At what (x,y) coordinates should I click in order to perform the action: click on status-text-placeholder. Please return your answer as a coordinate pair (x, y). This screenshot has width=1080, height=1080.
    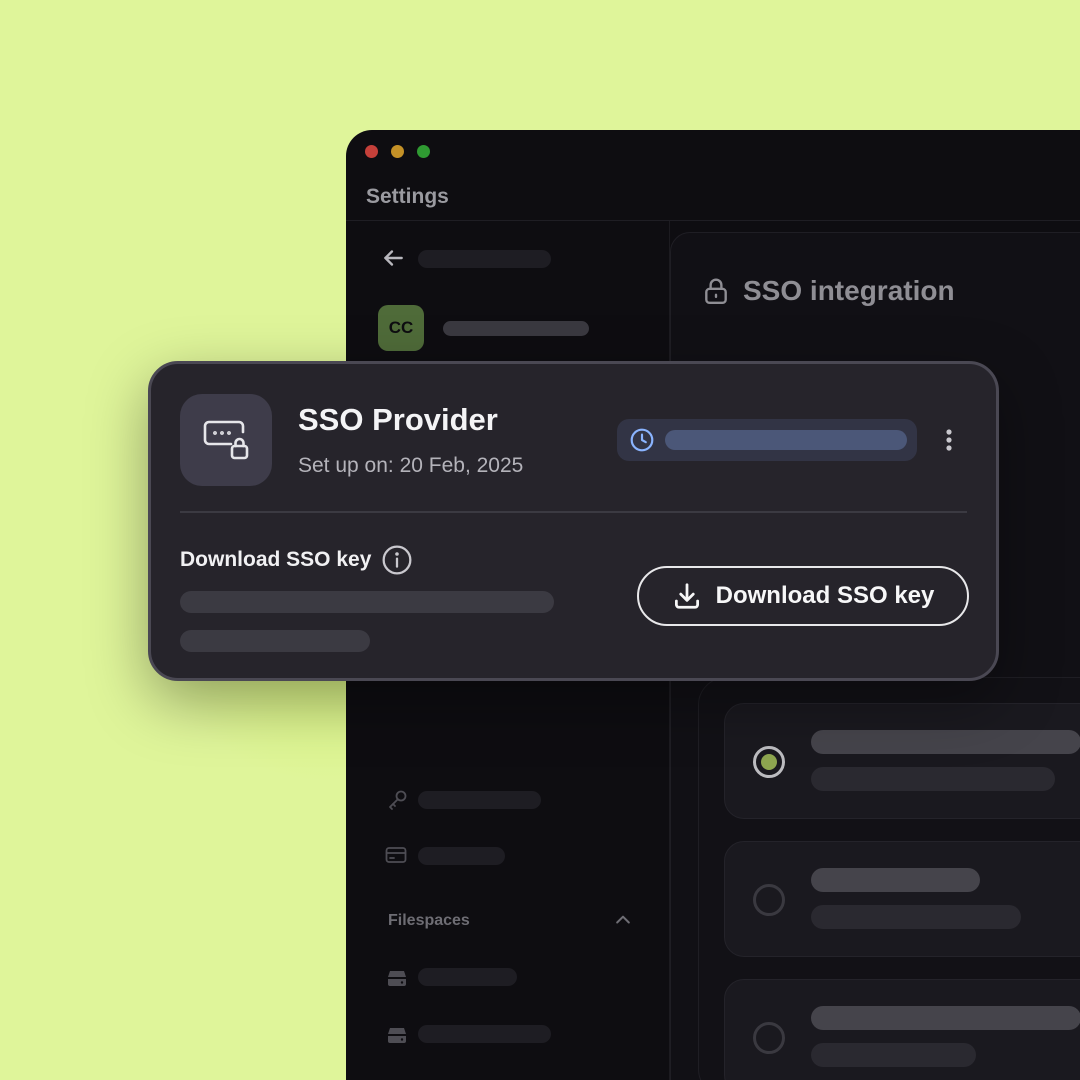
    Looking at the image, I should click on (786, 440).